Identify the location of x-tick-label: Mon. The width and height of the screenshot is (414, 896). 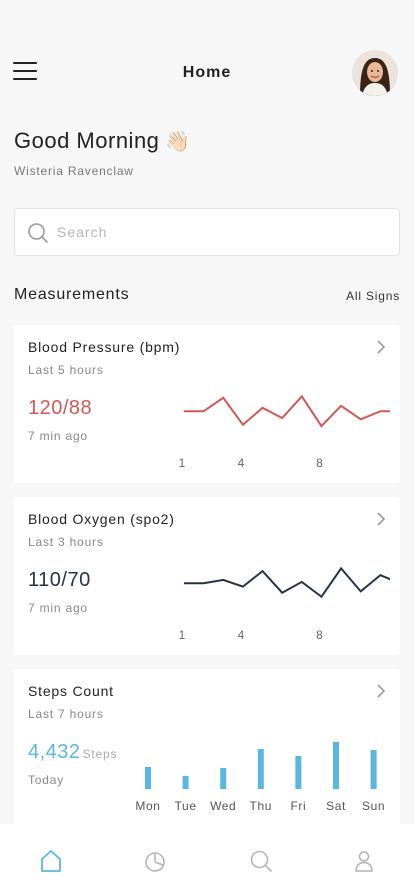
(147, 806).